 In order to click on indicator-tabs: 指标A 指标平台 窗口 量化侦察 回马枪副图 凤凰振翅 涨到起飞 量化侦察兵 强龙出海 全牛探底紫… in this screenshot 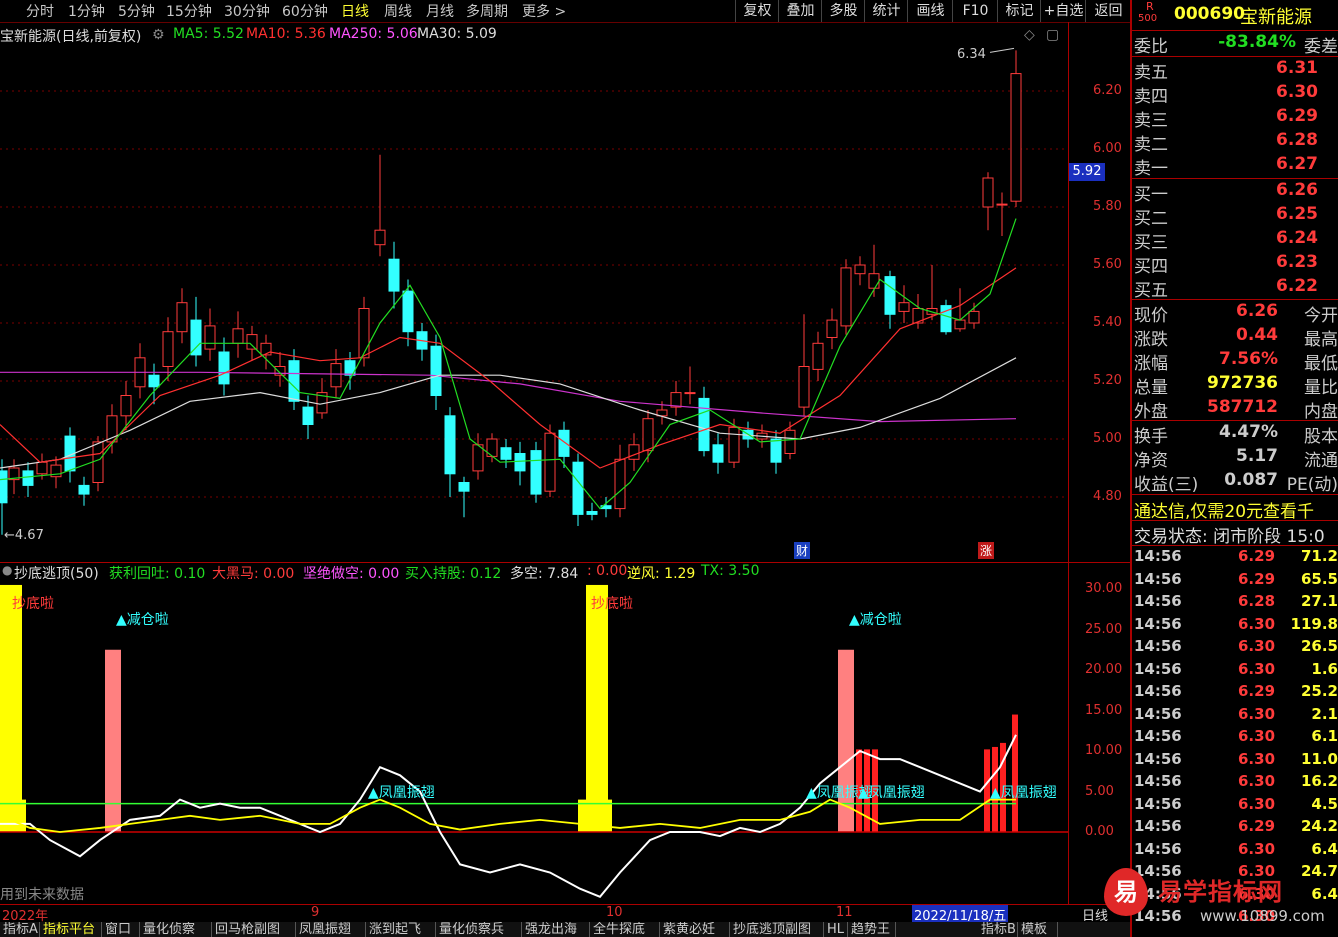, I will do `click(565, 929)`.